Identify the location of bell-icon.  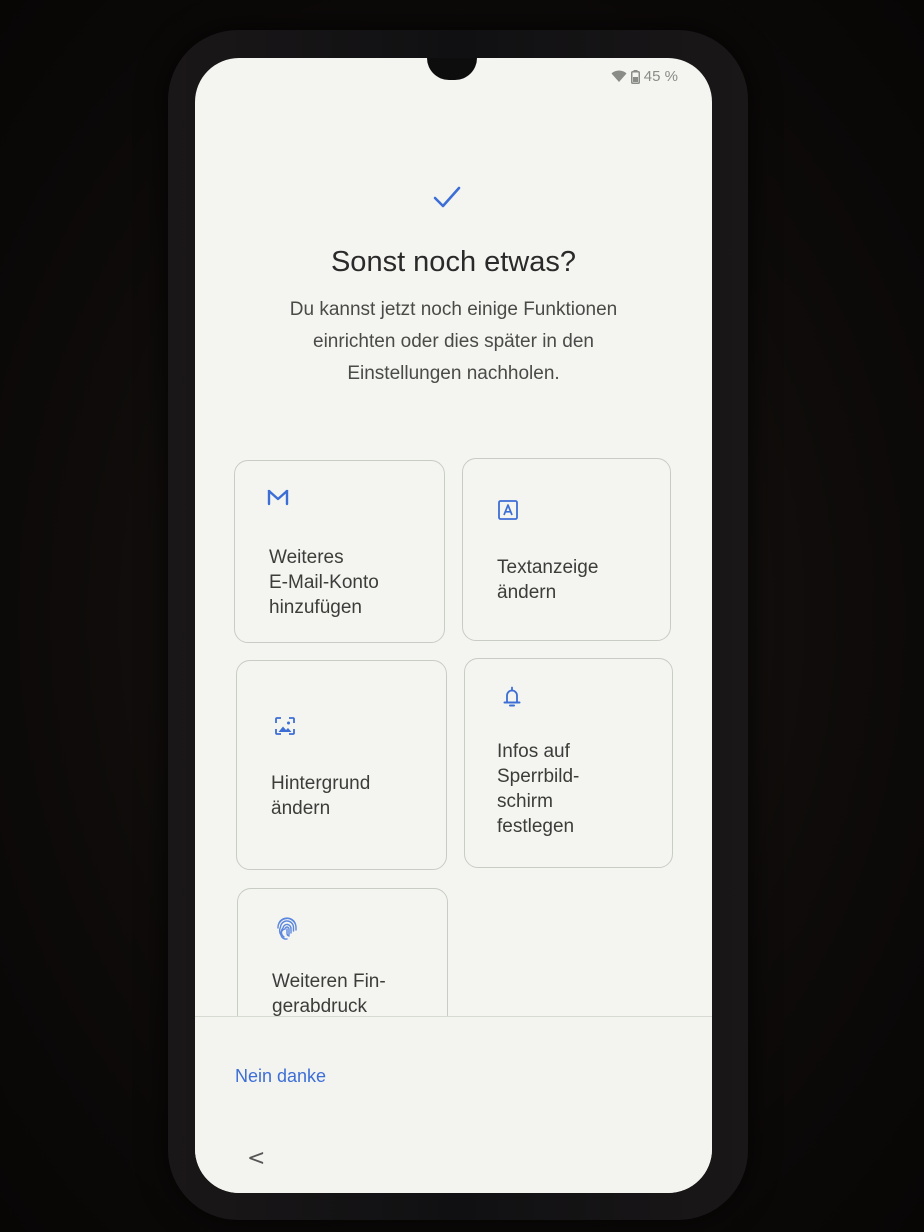
(512, 699).